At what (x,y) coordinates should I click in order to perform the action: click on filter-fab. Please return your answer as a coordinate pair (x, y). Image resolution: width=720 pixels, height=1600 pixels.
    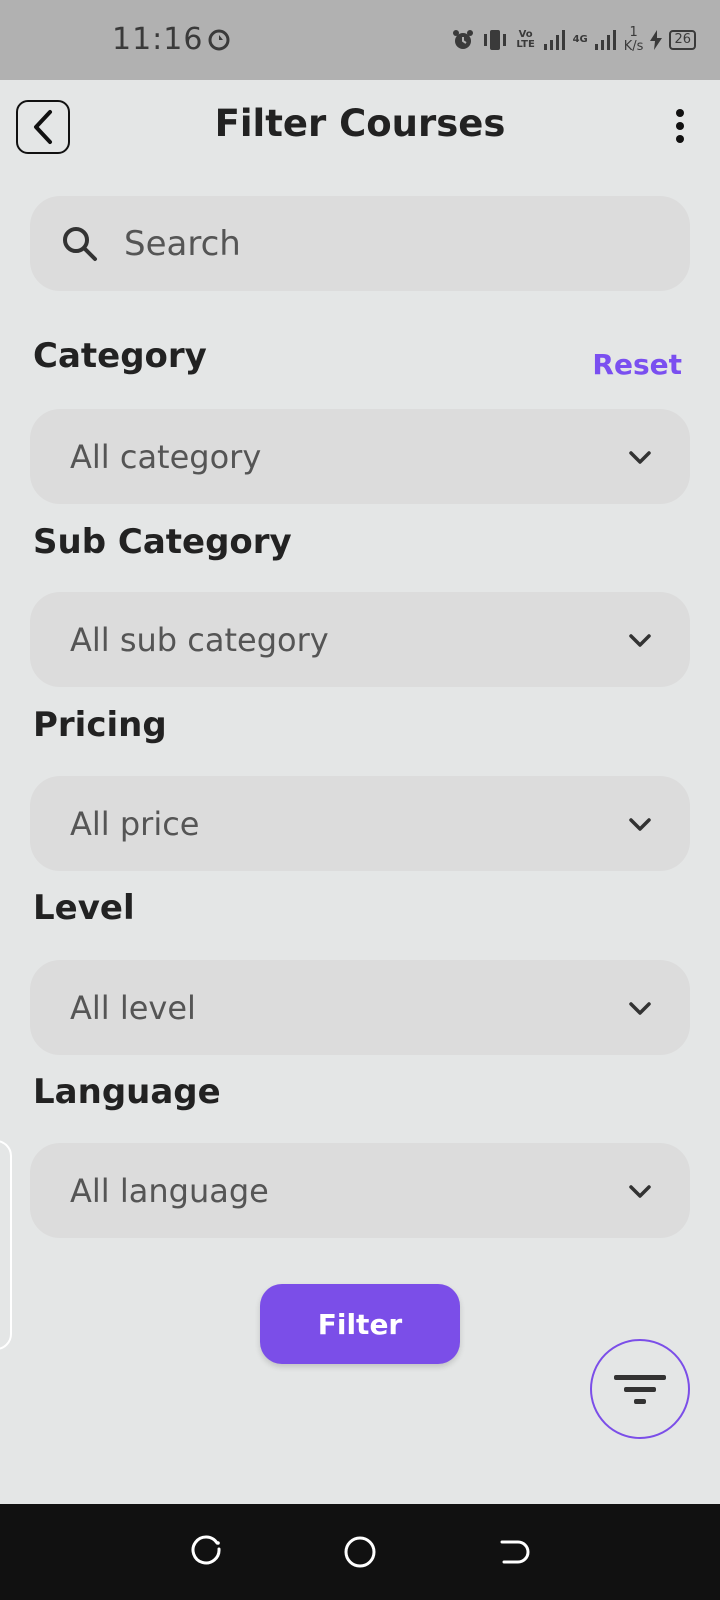
    Looking at the image, I should click on (640, 1389).